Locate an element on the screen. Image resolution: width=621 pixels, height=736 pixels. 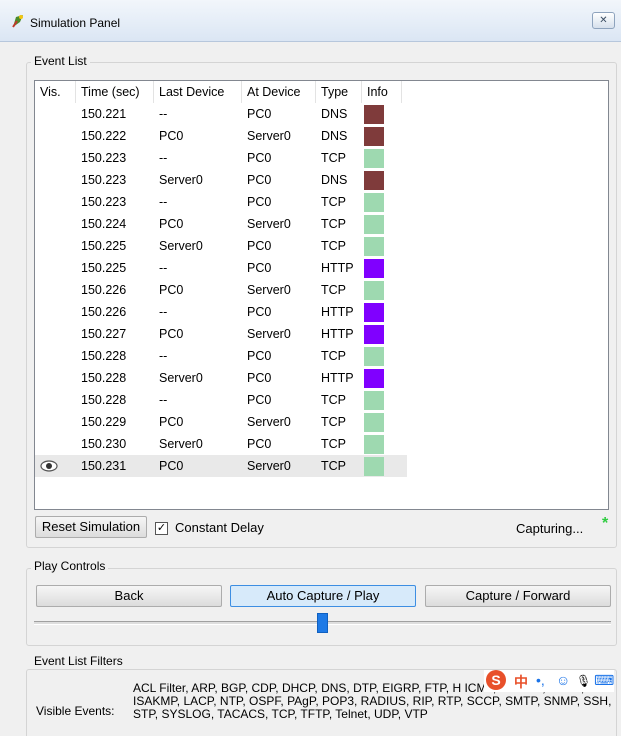
ime-toolbar: S 中 •, ☺ 🎙 ⌨ is located at coordinates (549, 681).